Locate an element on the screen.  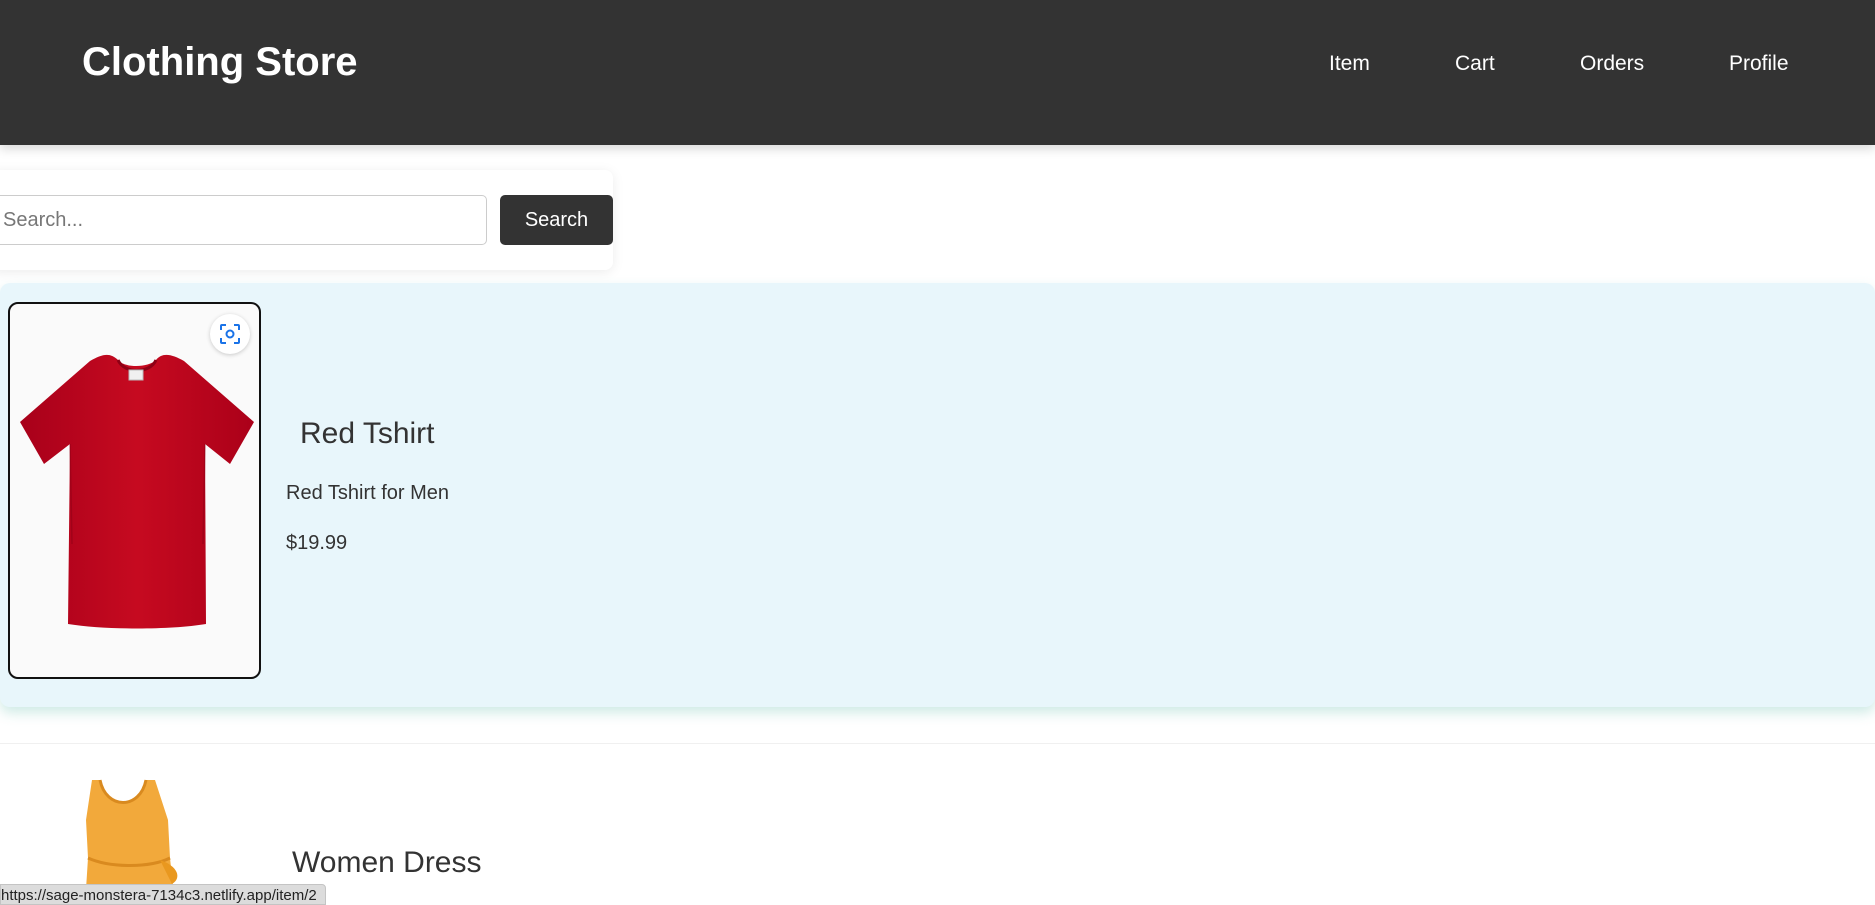
item-image-red-tshirt is located at coordinates (134, 490).